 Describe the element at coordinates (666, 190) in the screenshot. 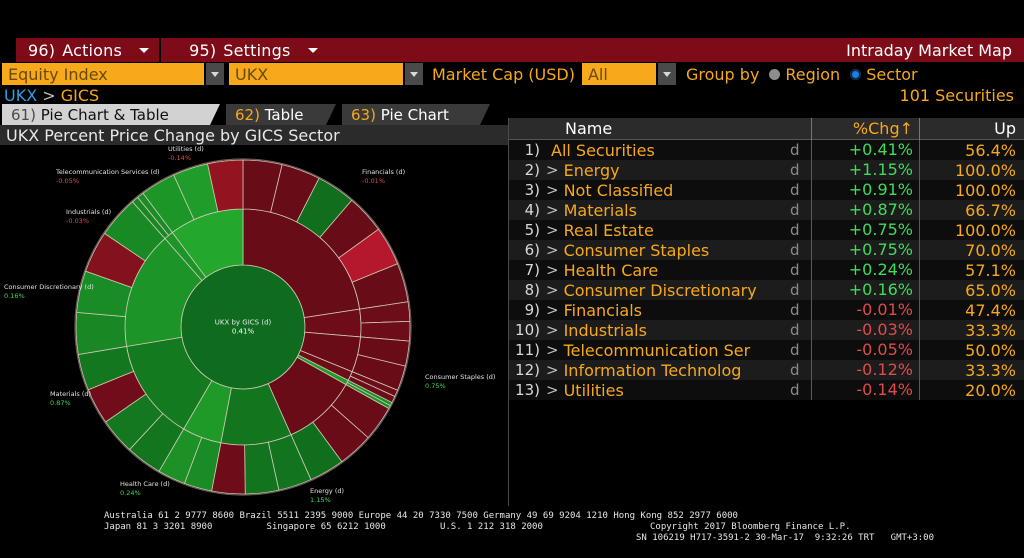

I see `row-name-cell: > Not Classified` at that location.